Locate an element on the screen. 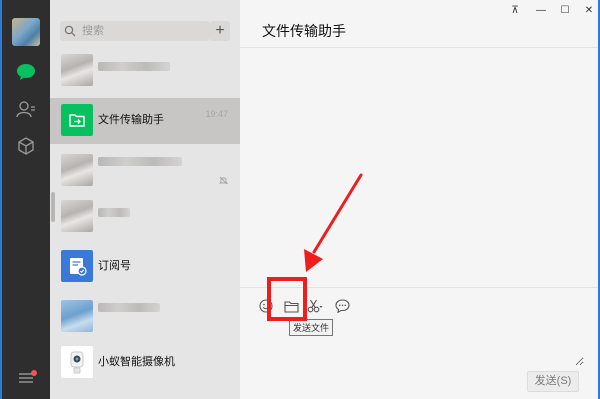  subscription-avatar is located at coordinates (77, 266).